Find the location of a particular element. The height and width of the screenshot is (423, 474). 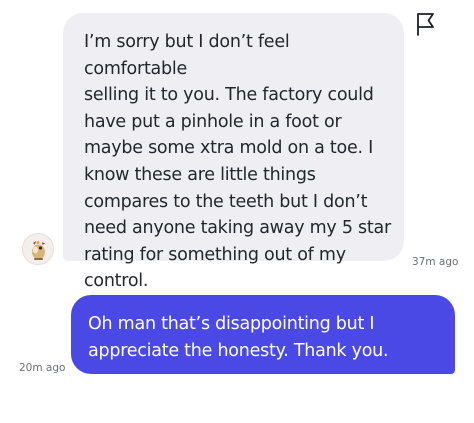

message-line: selling it to you. The factory could is located at coordinates (229, 95).